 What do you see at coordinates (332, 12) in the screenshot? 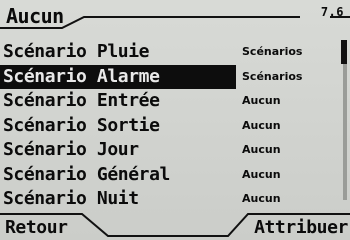
I see `version-label: 7.6` at bounding box center [332, 12].